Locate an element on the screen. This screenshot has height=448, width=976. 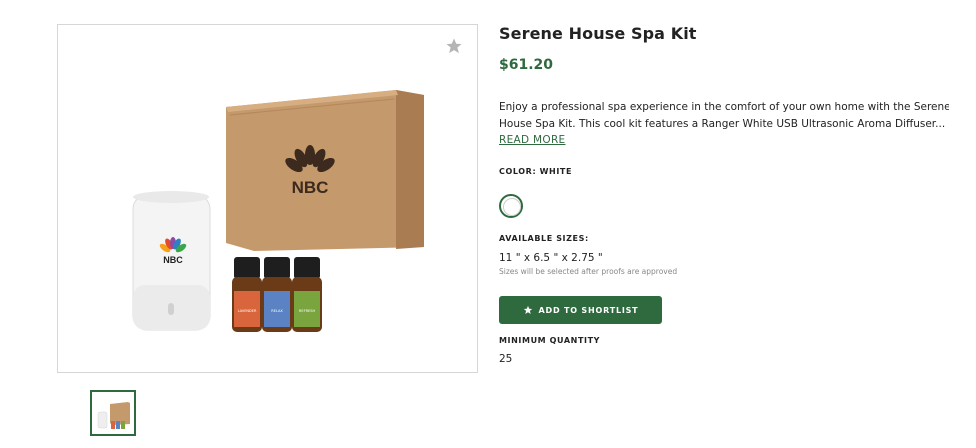
add-to-shortlist-button: ADD TO SHORTLIST is located at coordinates (580, 310).